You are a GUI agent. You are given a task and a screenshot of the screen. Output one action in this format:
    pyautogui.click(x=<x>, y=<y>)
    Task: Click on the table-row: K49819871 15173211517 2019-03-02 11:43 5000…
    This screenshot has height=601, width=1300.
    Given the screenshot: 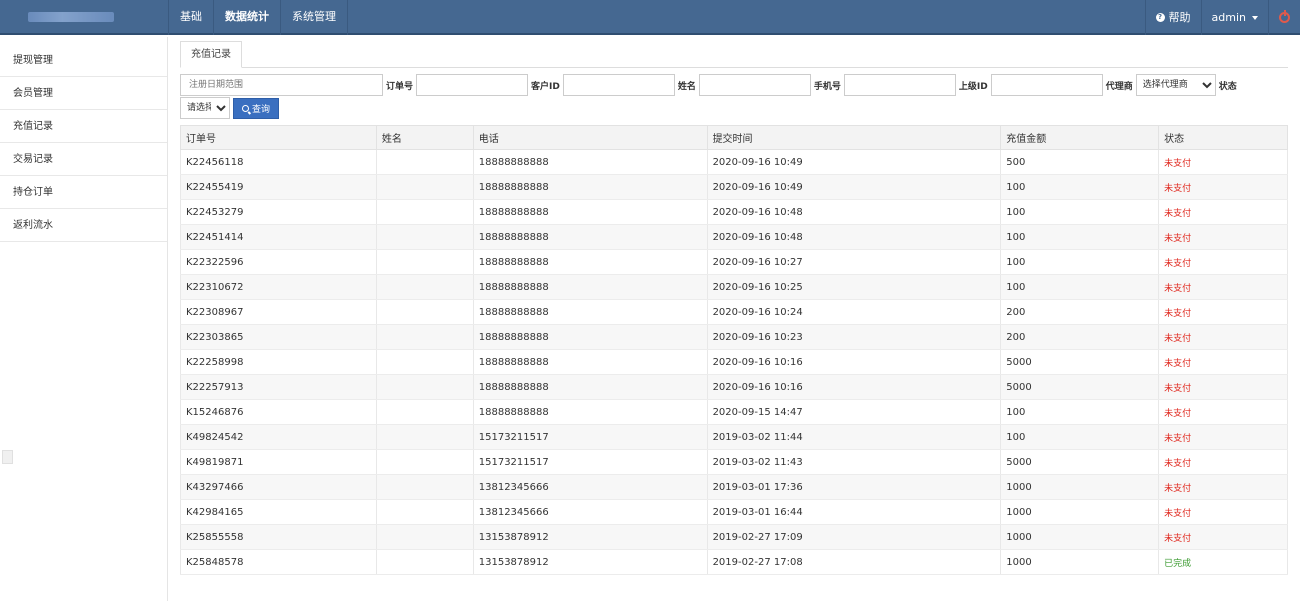 What is the action you would take?
    pyautogui.click(x=734, y=462)
    